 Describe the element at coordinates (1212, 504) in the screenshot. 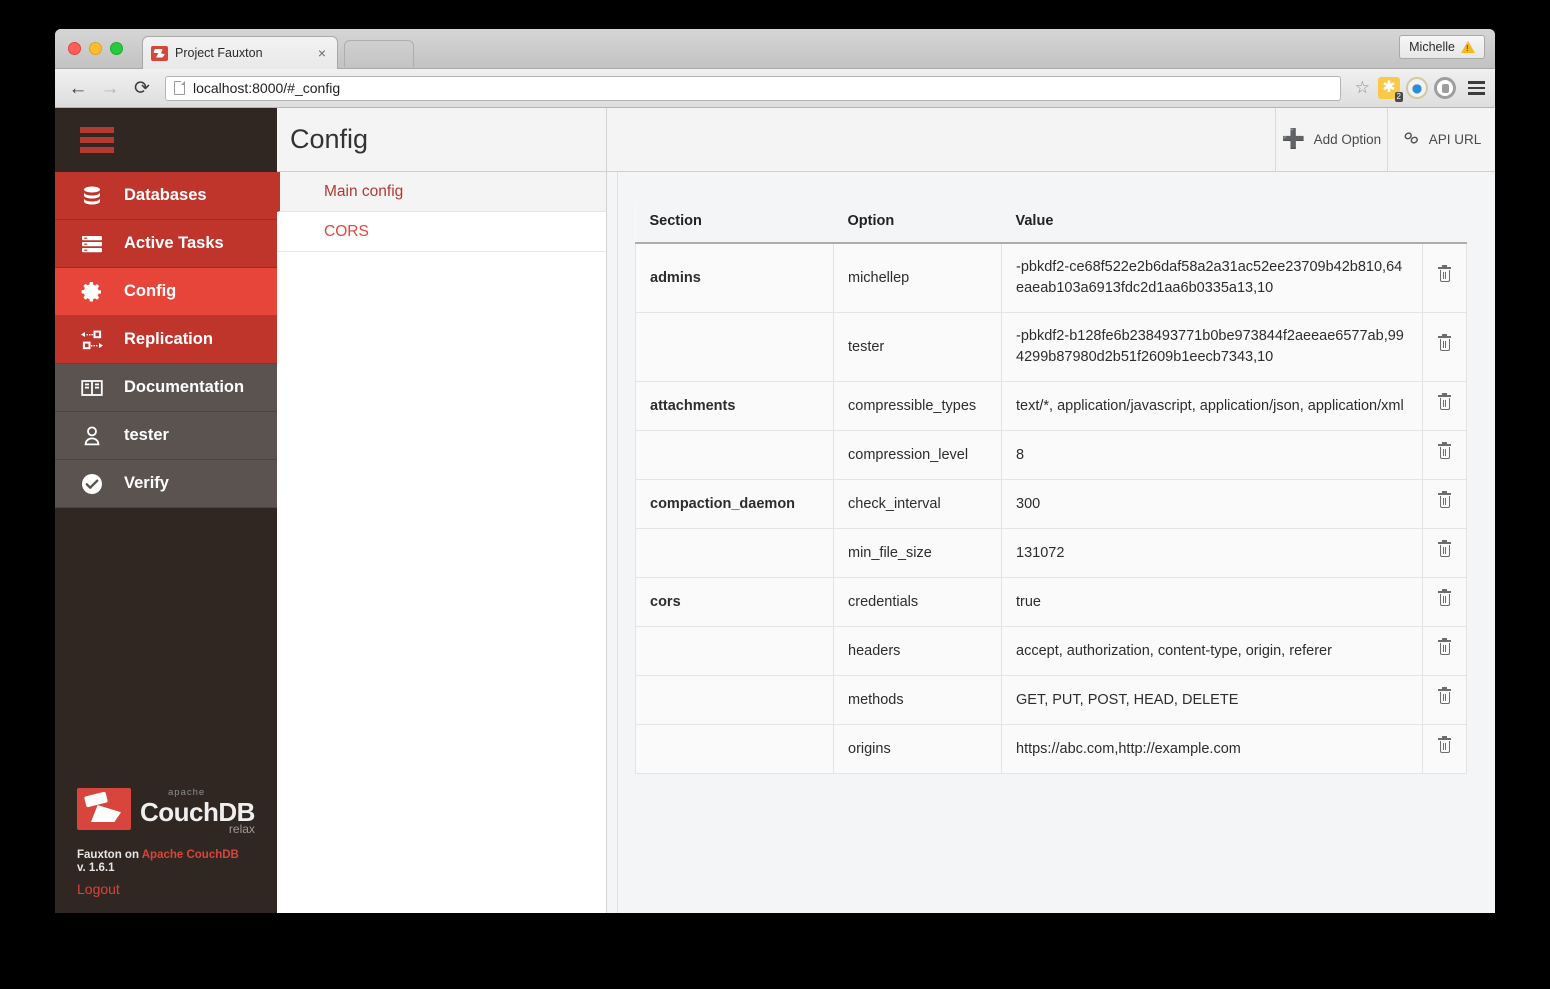

I see `cell-value: 300` at that location.